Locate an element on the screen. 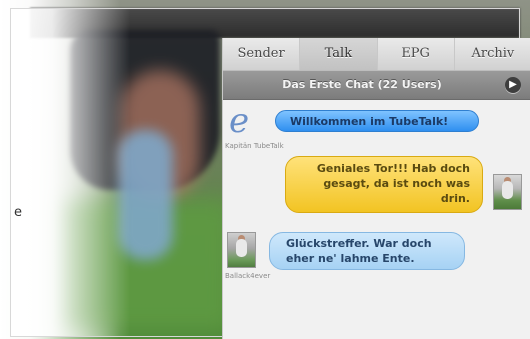  tab-sender: Sender is located at coordinates (262, 54).